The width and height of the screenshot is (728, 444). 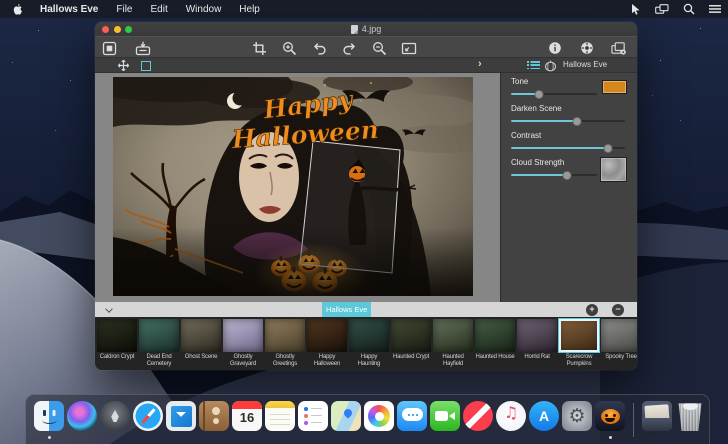 What do you see at coordinates (544, 416) in the screenshot?
I see `dock-app-store-icon: A` at bounding box center [544, 416].